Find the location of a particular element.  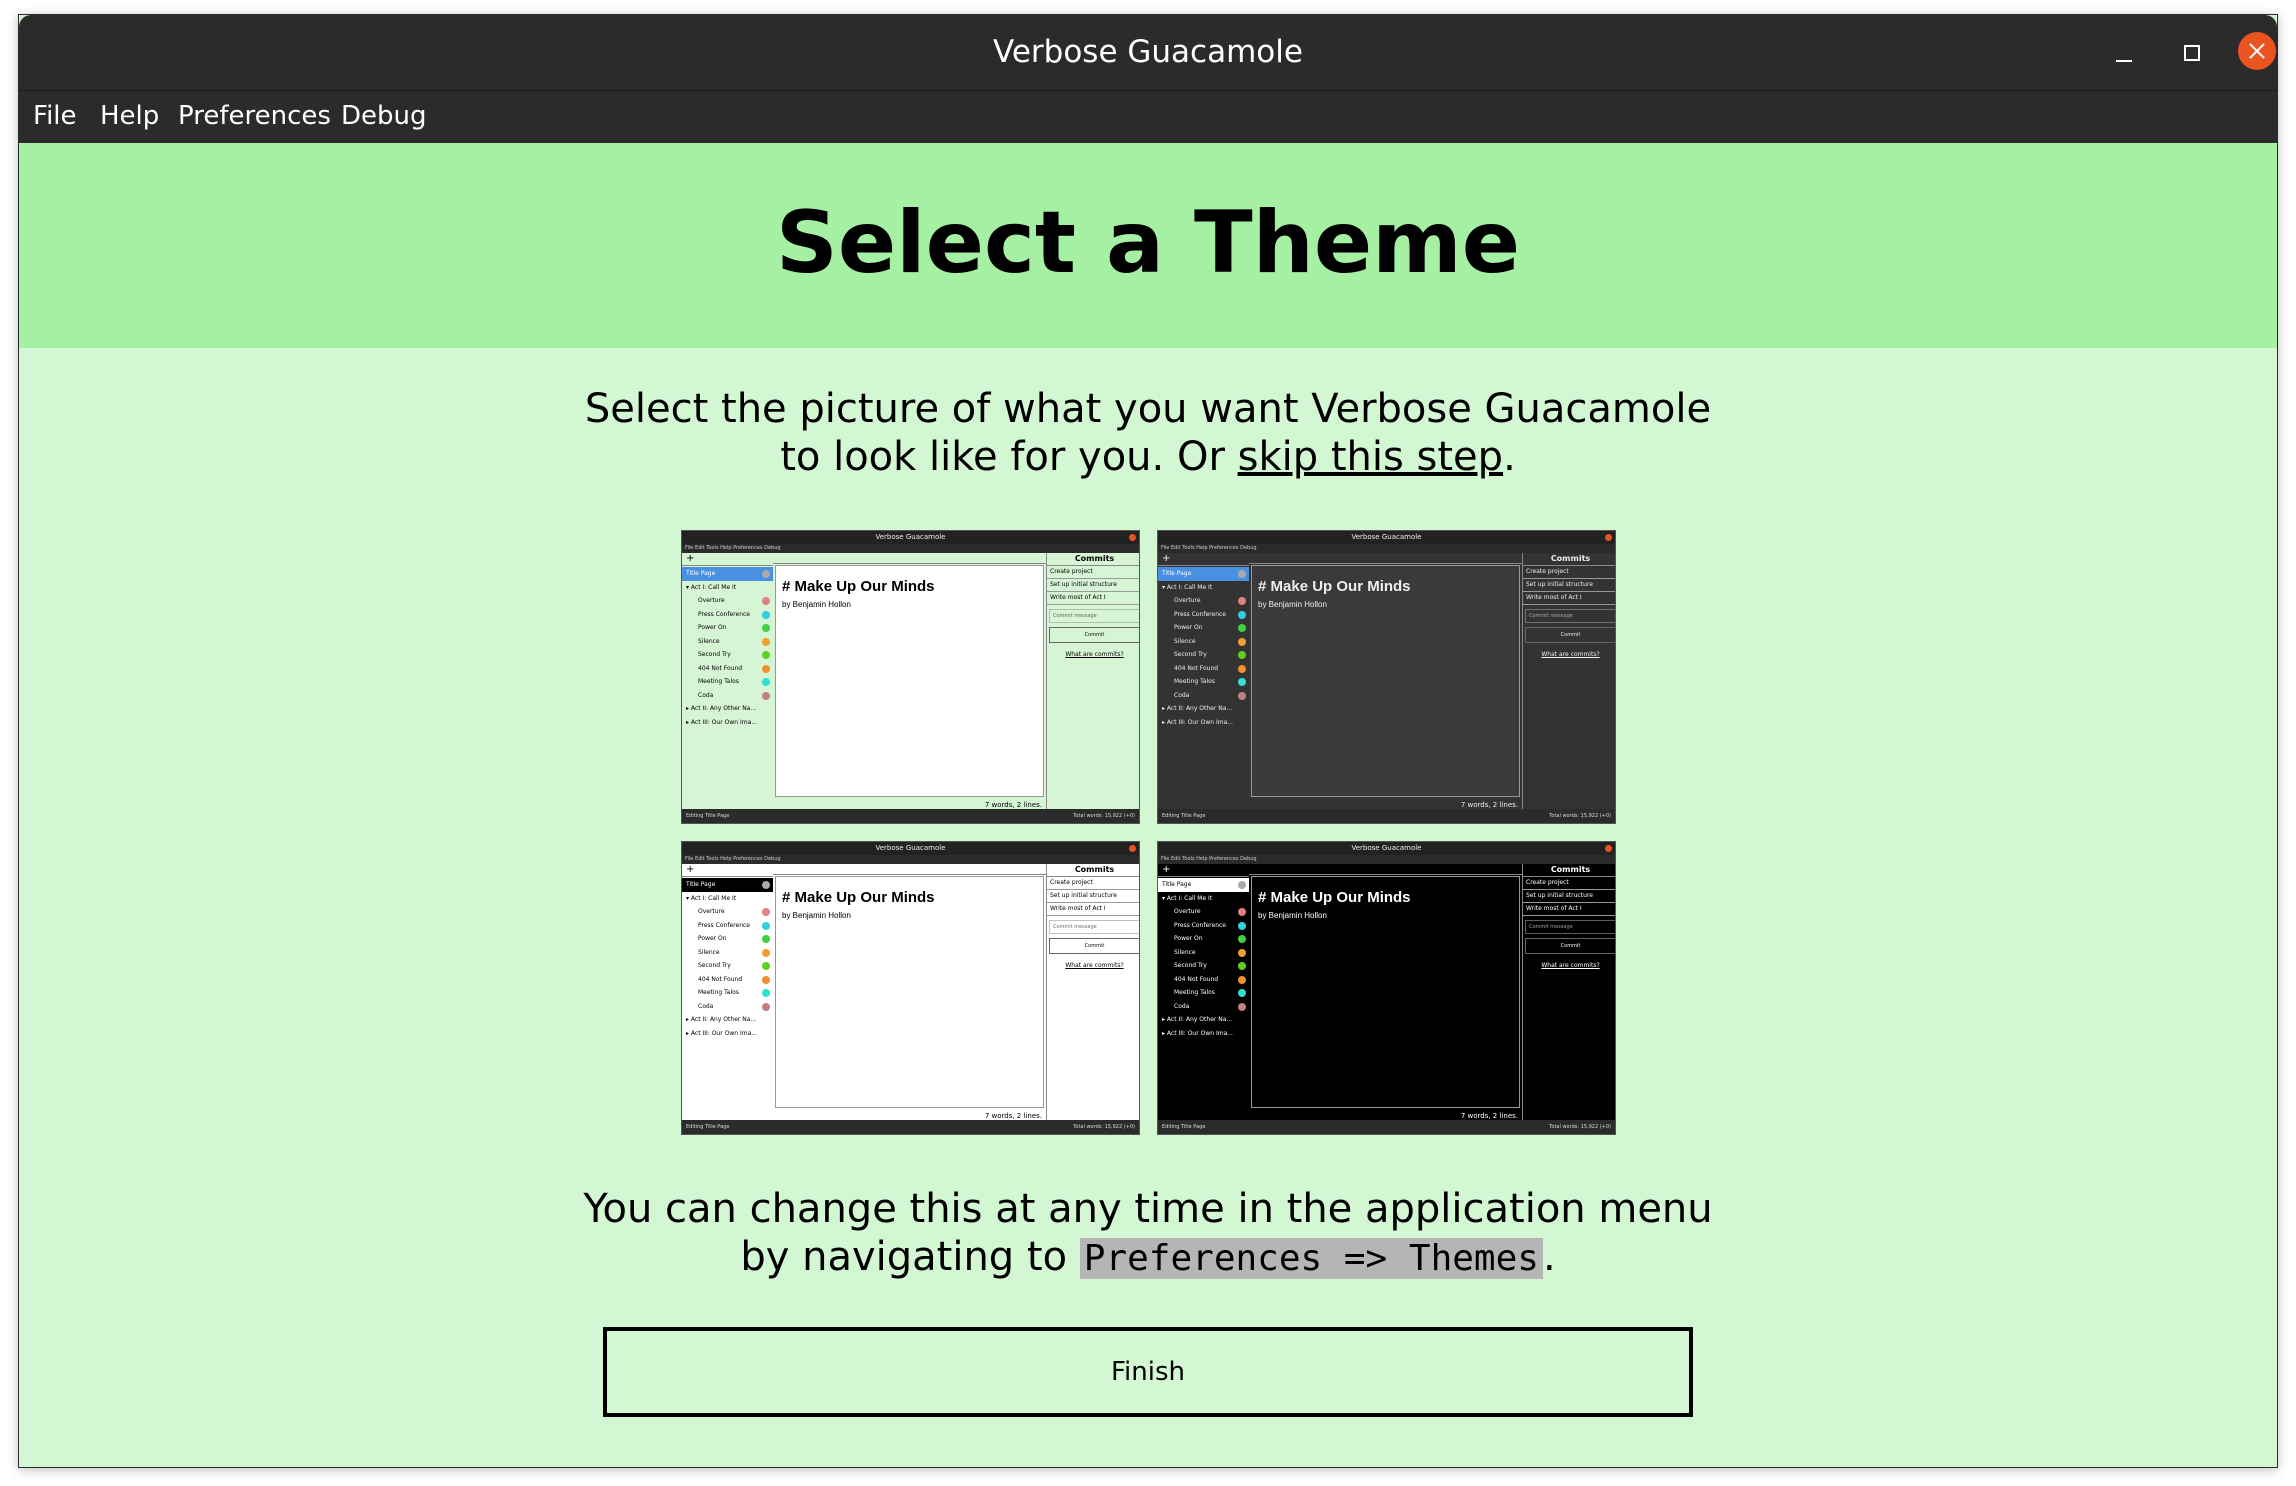

thumb-page: # Make Up Our Minds by Benjamin Hollon is located at coordinates (1385, 992).